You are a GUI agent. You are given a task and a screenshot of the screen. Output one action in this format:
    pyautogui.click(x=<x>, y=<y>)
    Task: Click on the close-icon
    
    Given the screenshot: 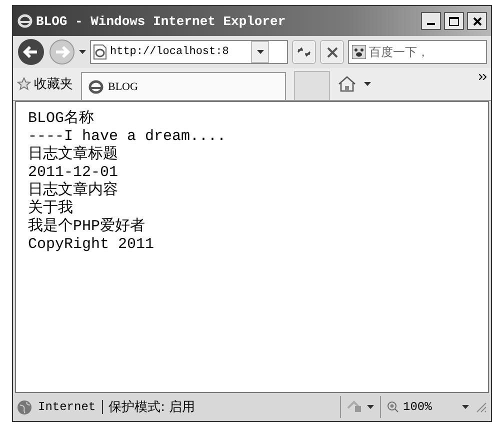 What is the action you would take?
    pyautogui.click(x=477, y=21)
    